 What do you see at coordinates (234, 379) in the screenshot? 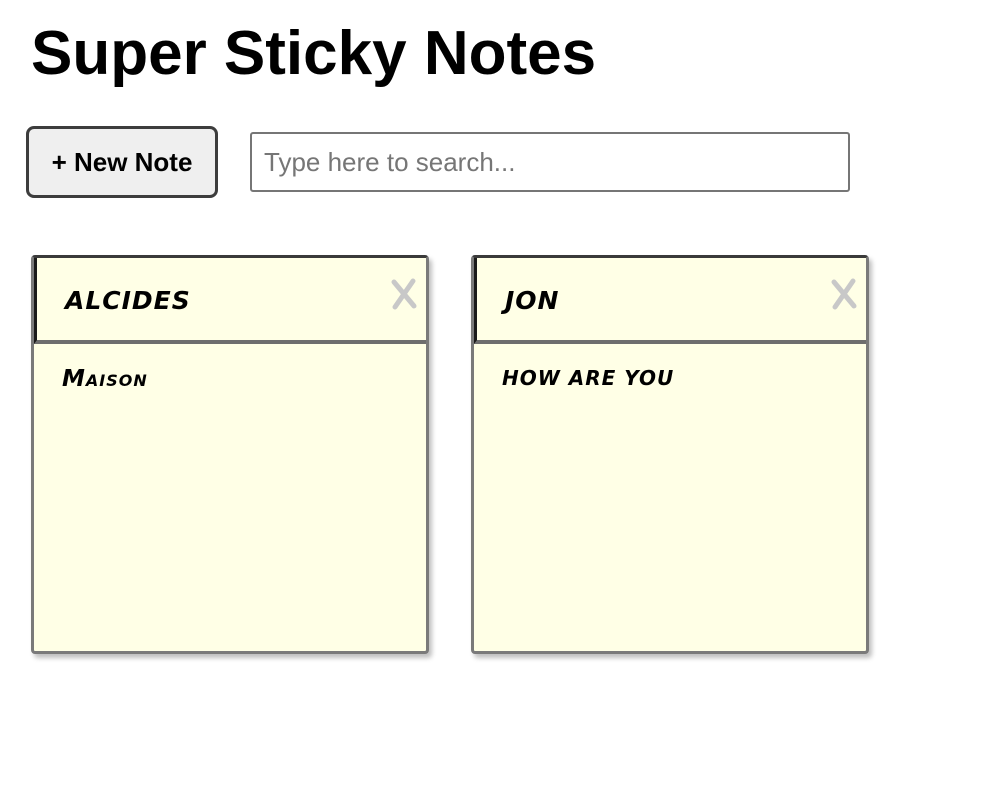
I see `note-body: Maison` at bounding box center [234, 379].